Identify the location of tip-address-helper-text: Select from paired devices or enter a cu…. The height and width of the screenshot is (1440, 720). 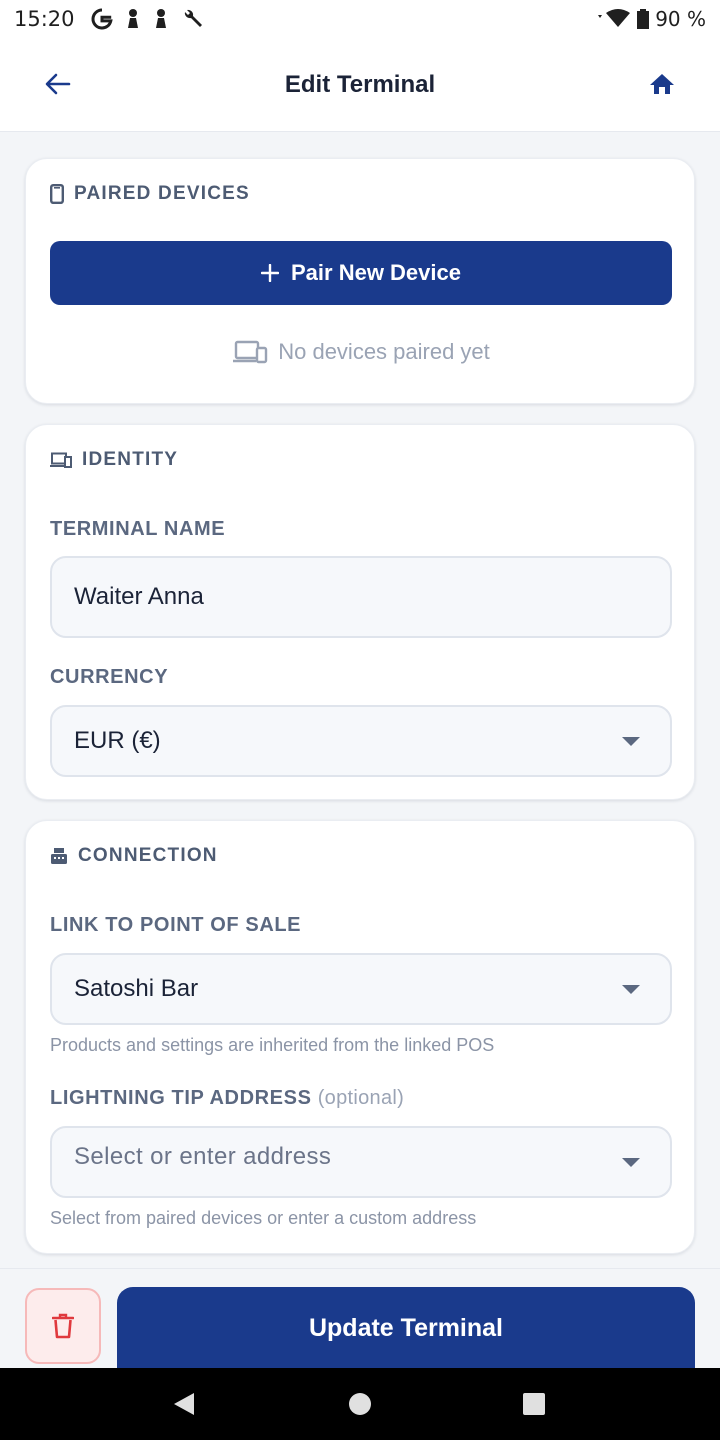
(263, 1218).